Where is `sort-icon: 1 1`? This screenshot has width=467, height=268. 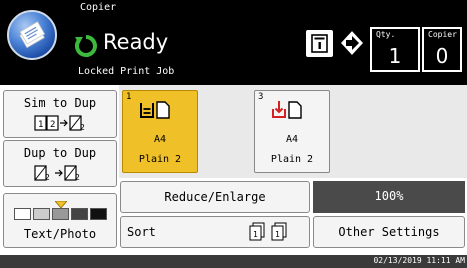
sort-icon: 1 1 is located at coordinates (268, 231).